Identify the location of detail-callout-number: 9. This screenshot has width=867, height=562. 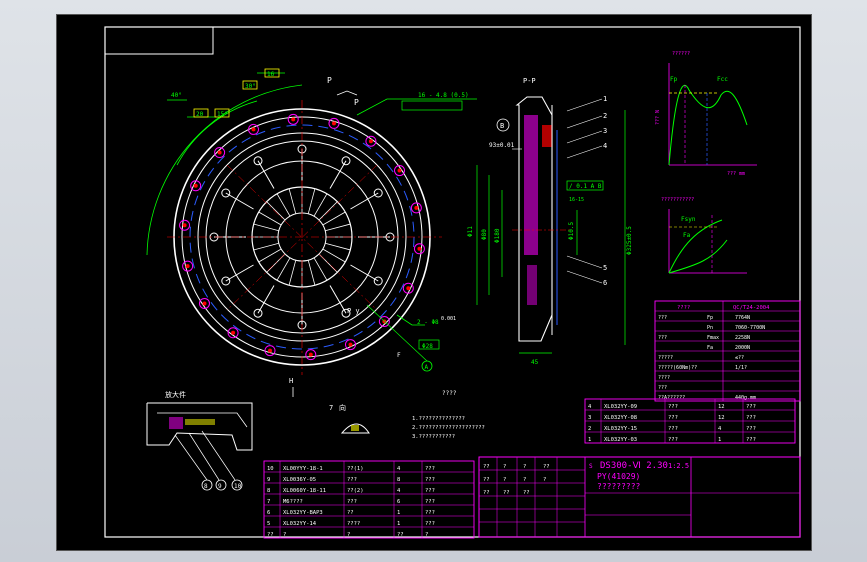
(220, 486).